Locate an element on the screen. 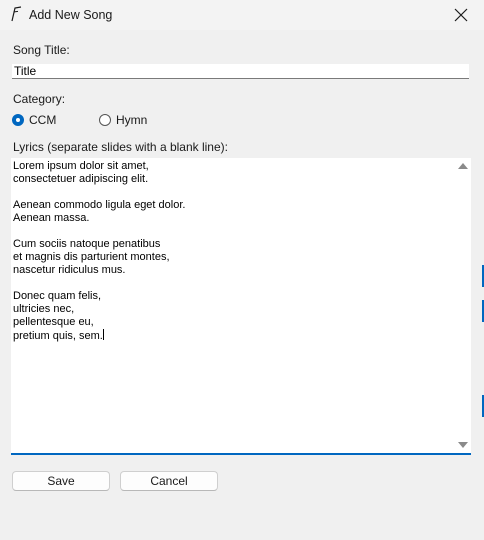 This screenshot has height=540, width=484. category-label: Category: is located at coordinates (39, 99).